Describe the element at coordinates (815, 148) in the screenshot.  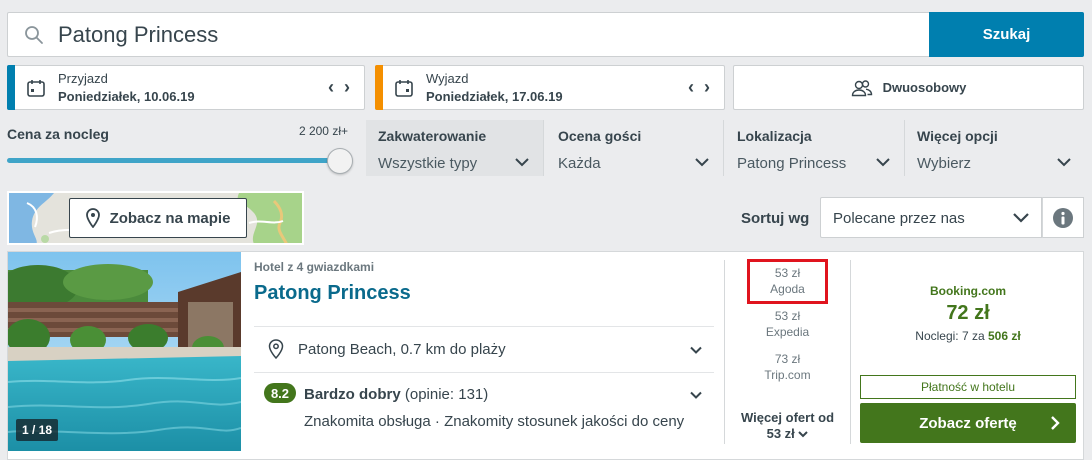
I see `filter-location: Lokalizacja Patong Princess` at that location.